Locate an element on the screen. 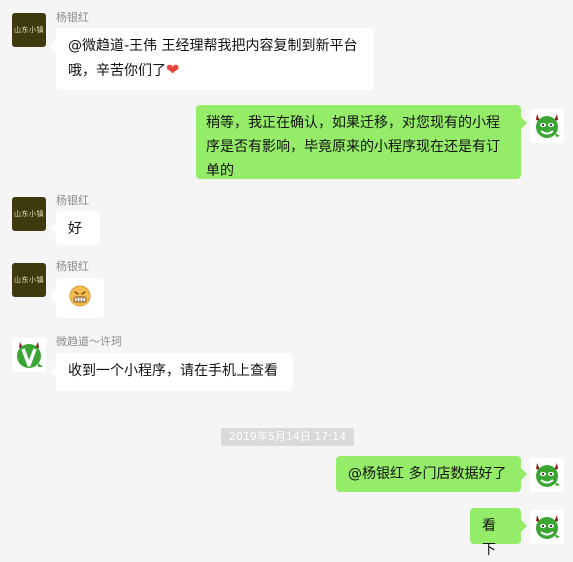 The height and width of the screenshot is (562, 573). message-text: 收到一个小程序，请在手机上查看 is located at coordinates (173, 371).